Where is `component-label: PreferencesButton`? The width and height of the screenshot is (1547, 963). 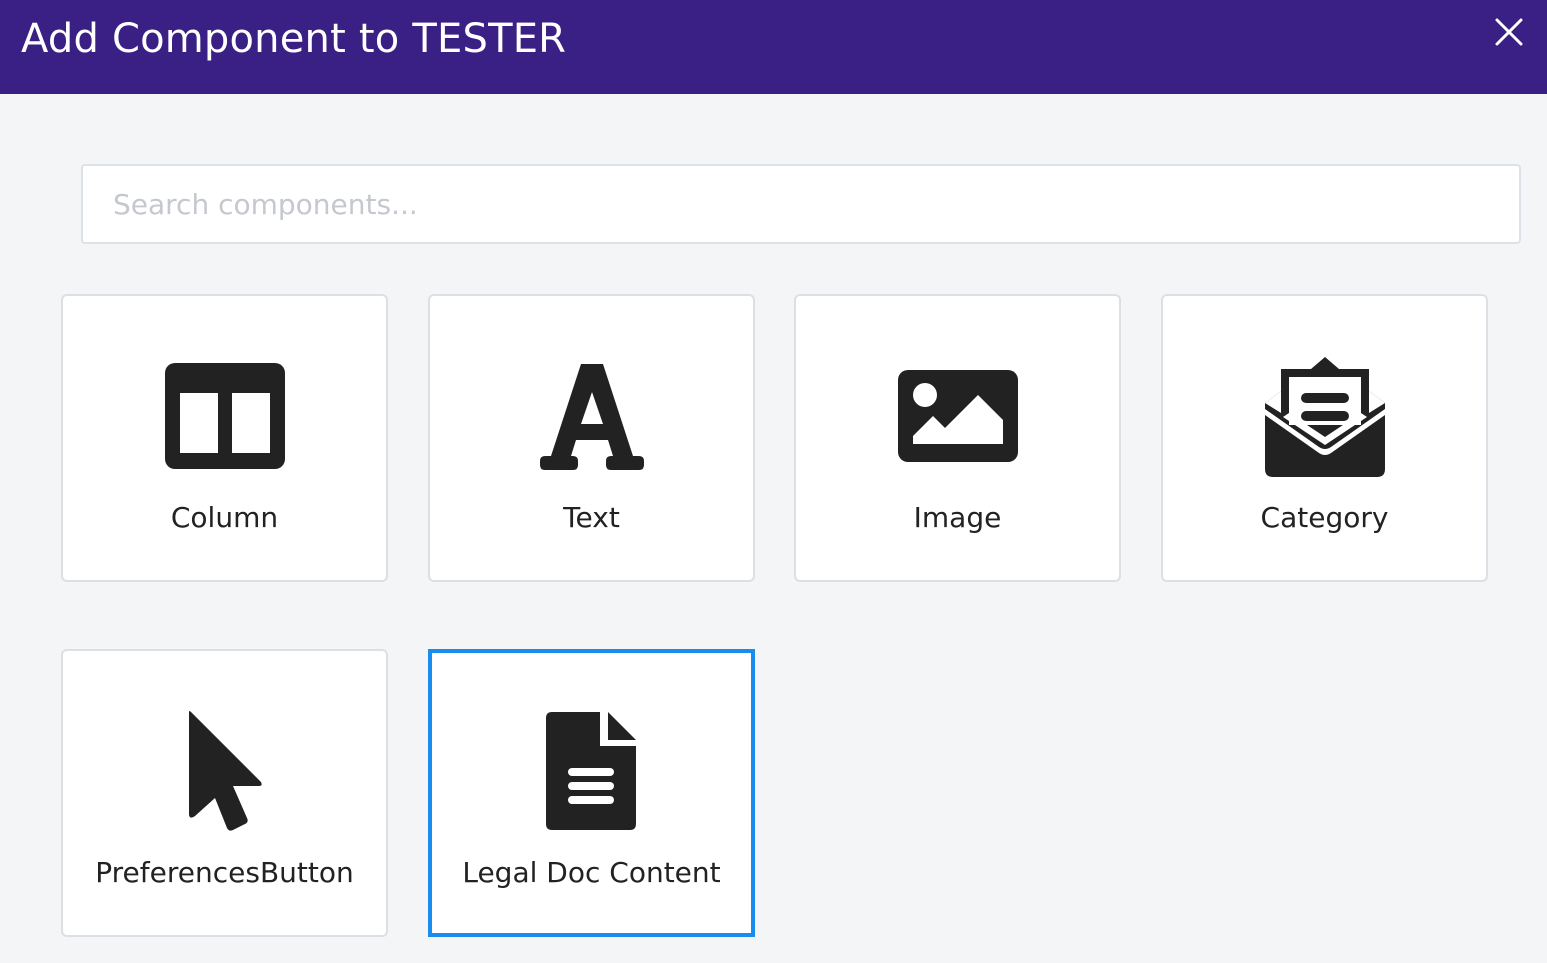
component-label: PreferencesButton is located at coordinates (224, 872).